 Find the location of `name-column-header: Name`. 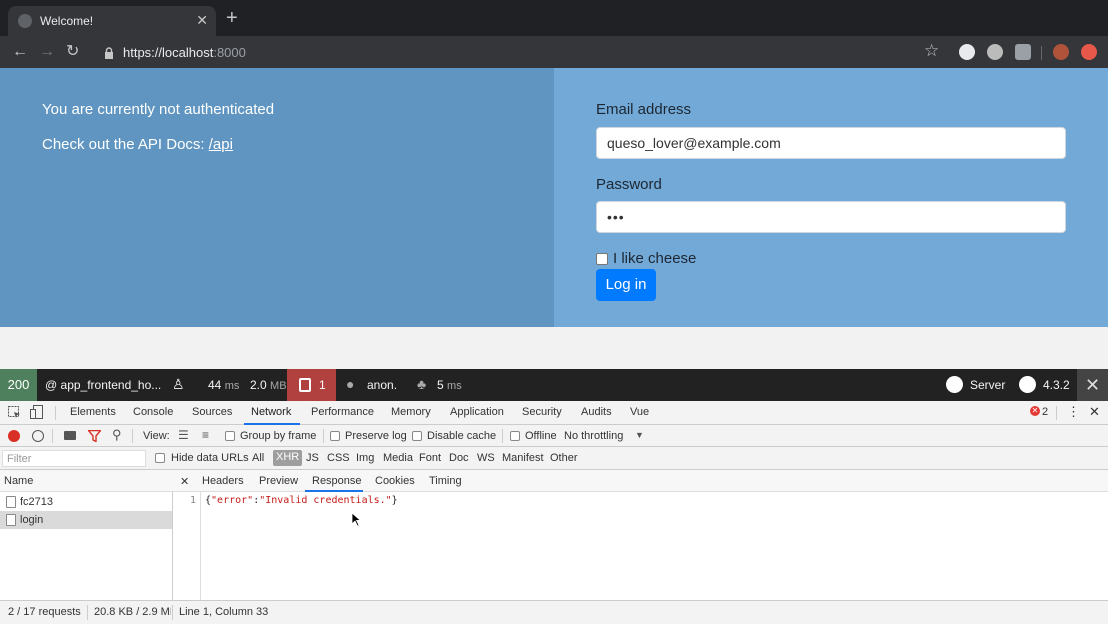

name-column-header: Name is located at coordinates (86, 481).